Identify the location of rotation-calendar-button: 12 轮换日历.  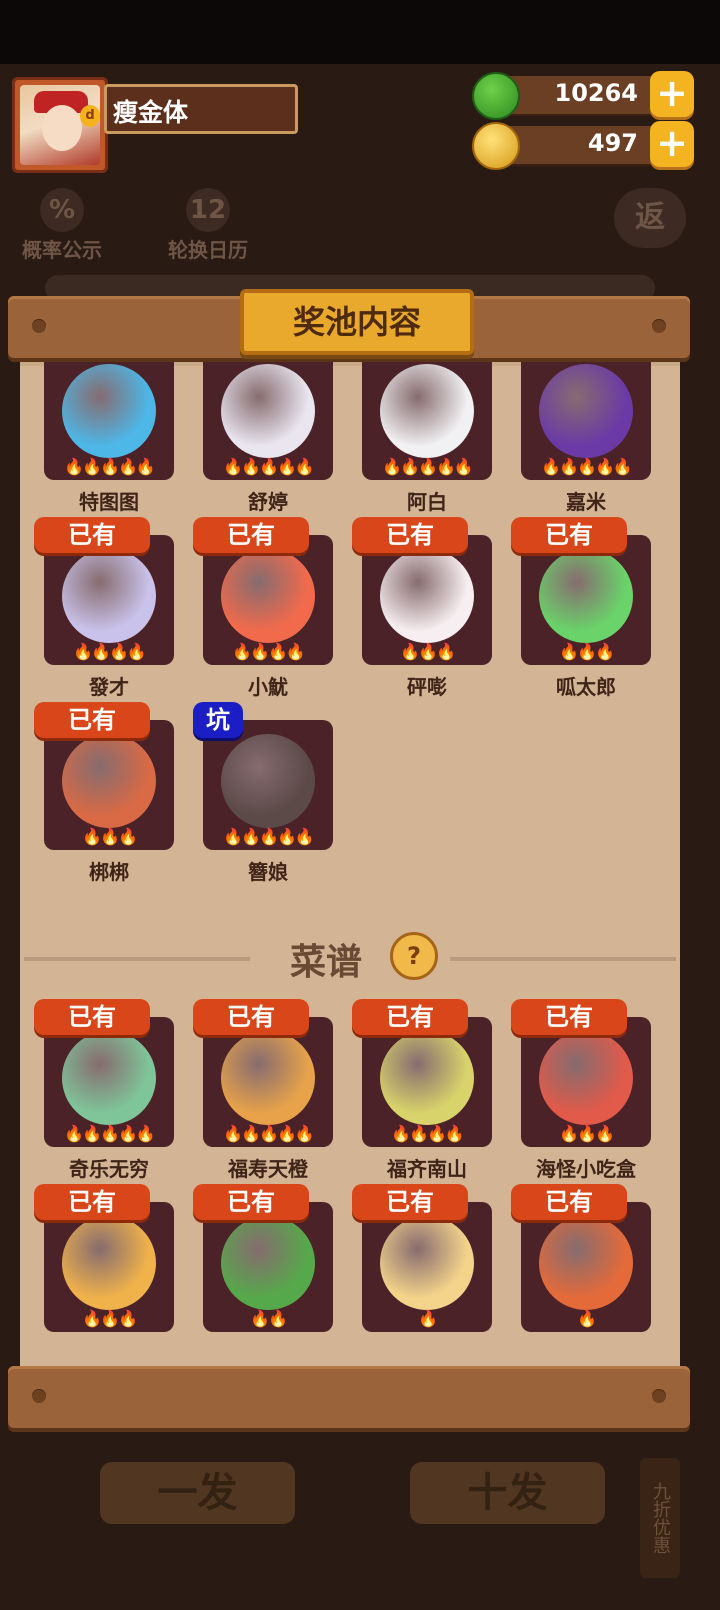
(208, 225).